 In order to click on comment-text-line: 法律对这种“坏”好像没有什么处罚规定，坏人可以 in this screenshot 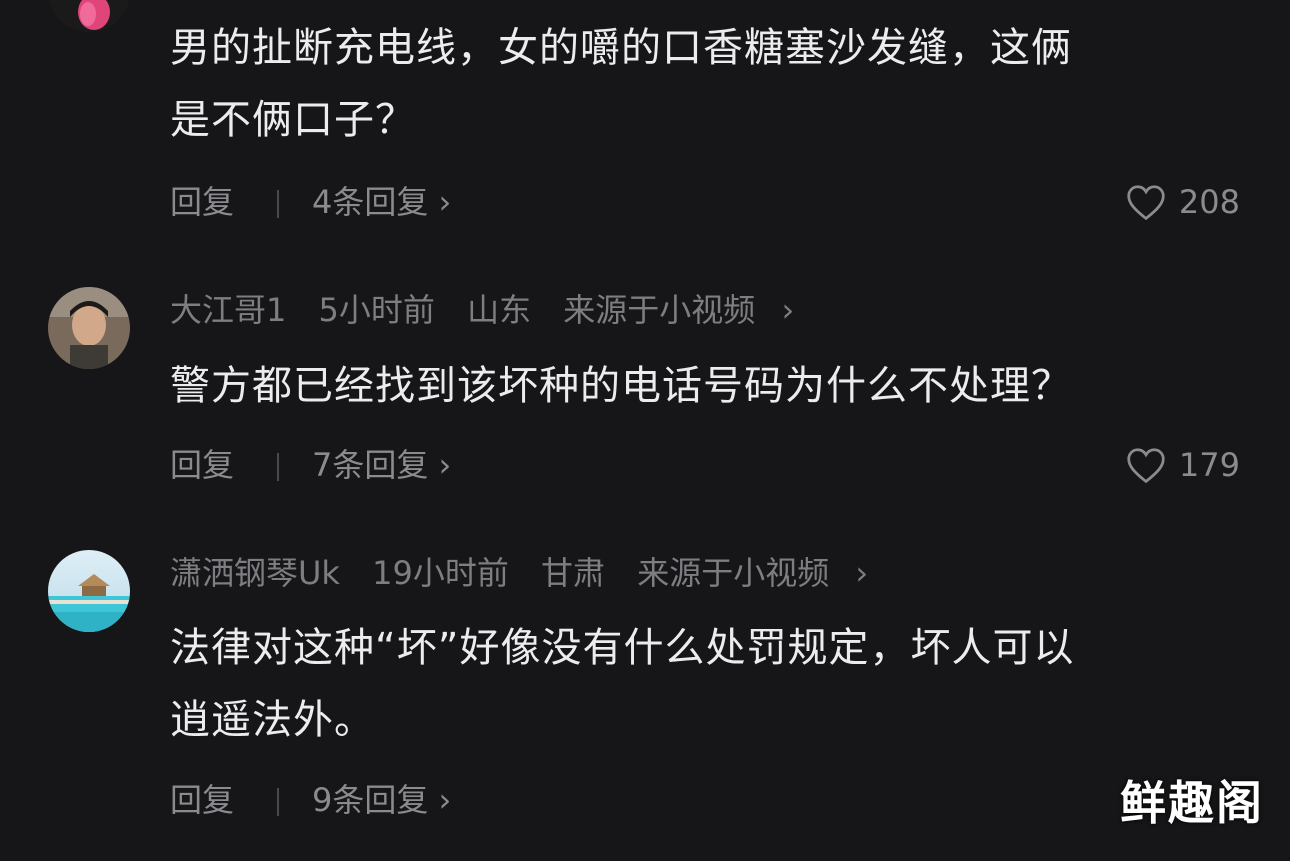, I will do `click(622, 648)`.